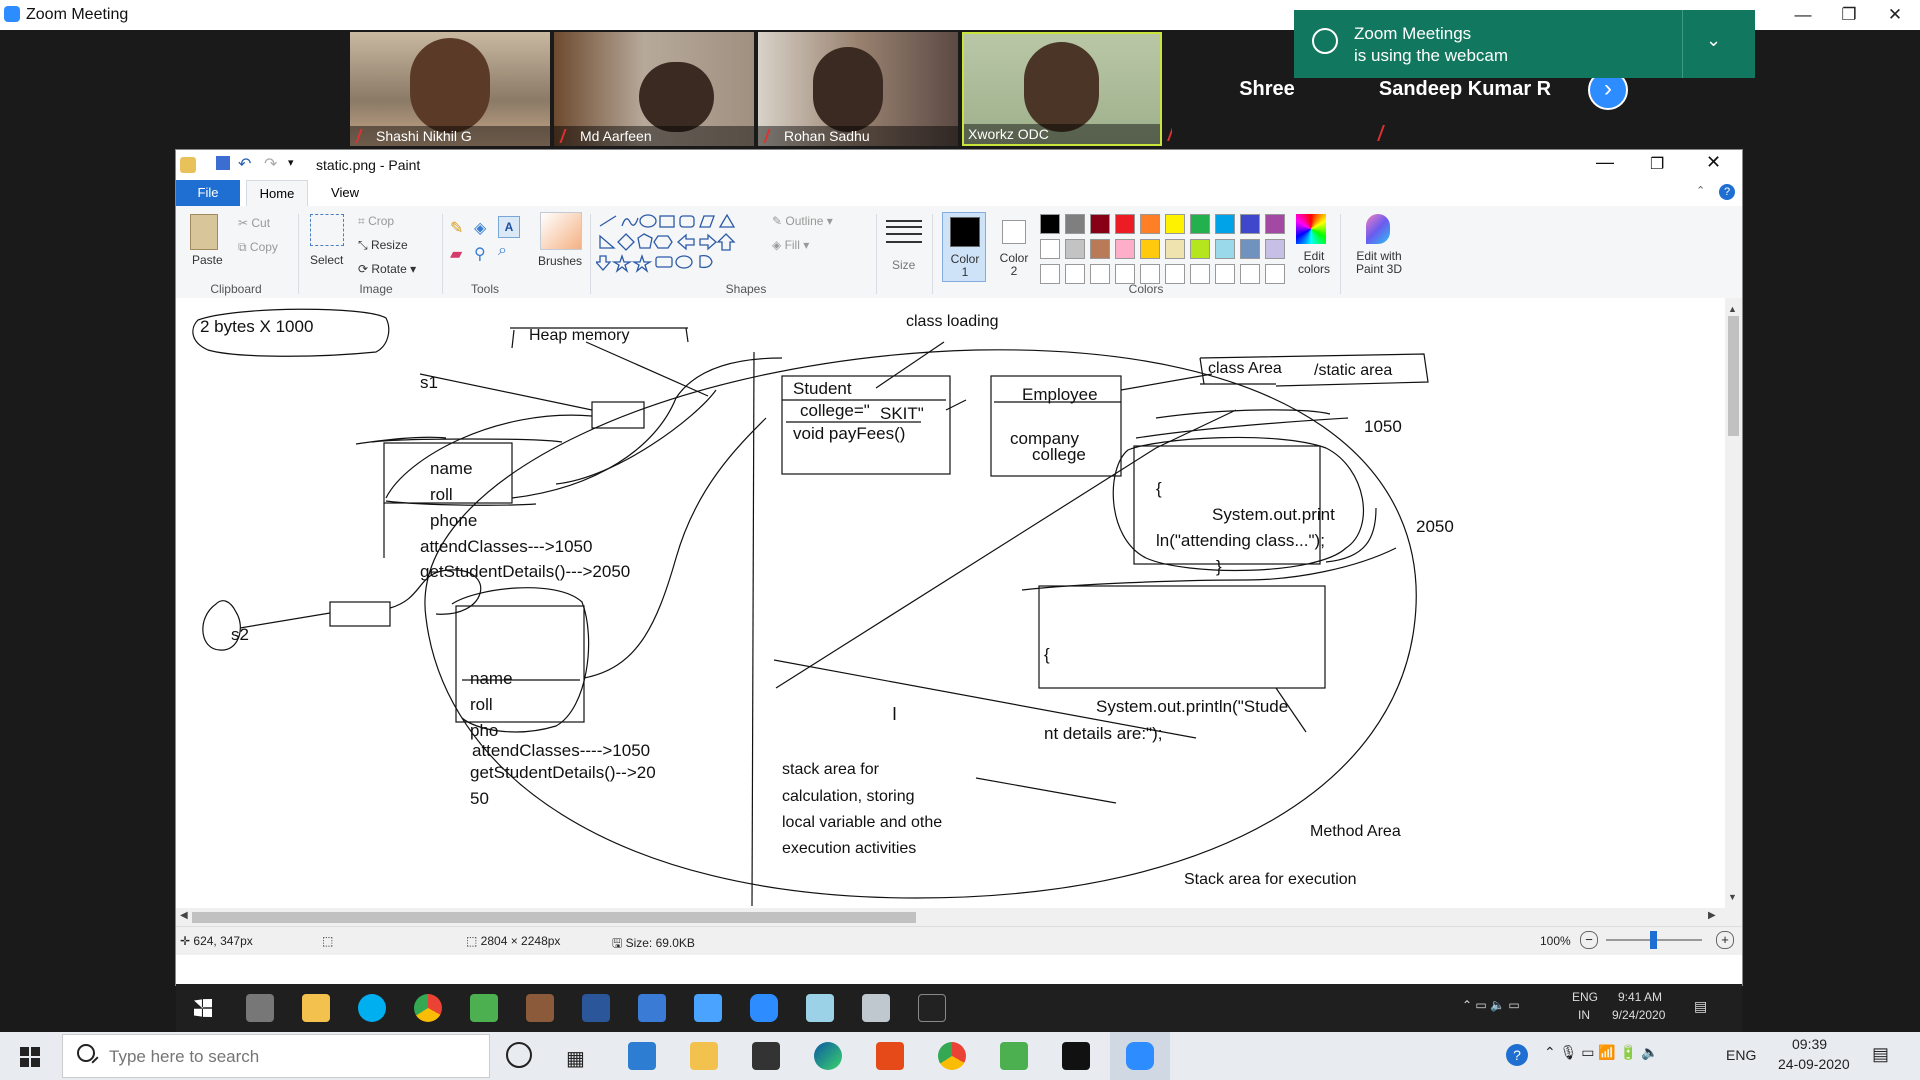 This screenshot has height=1080, width=1920. I want to click on participant-tile: Shashi Nikhil G, so click(450, 89).